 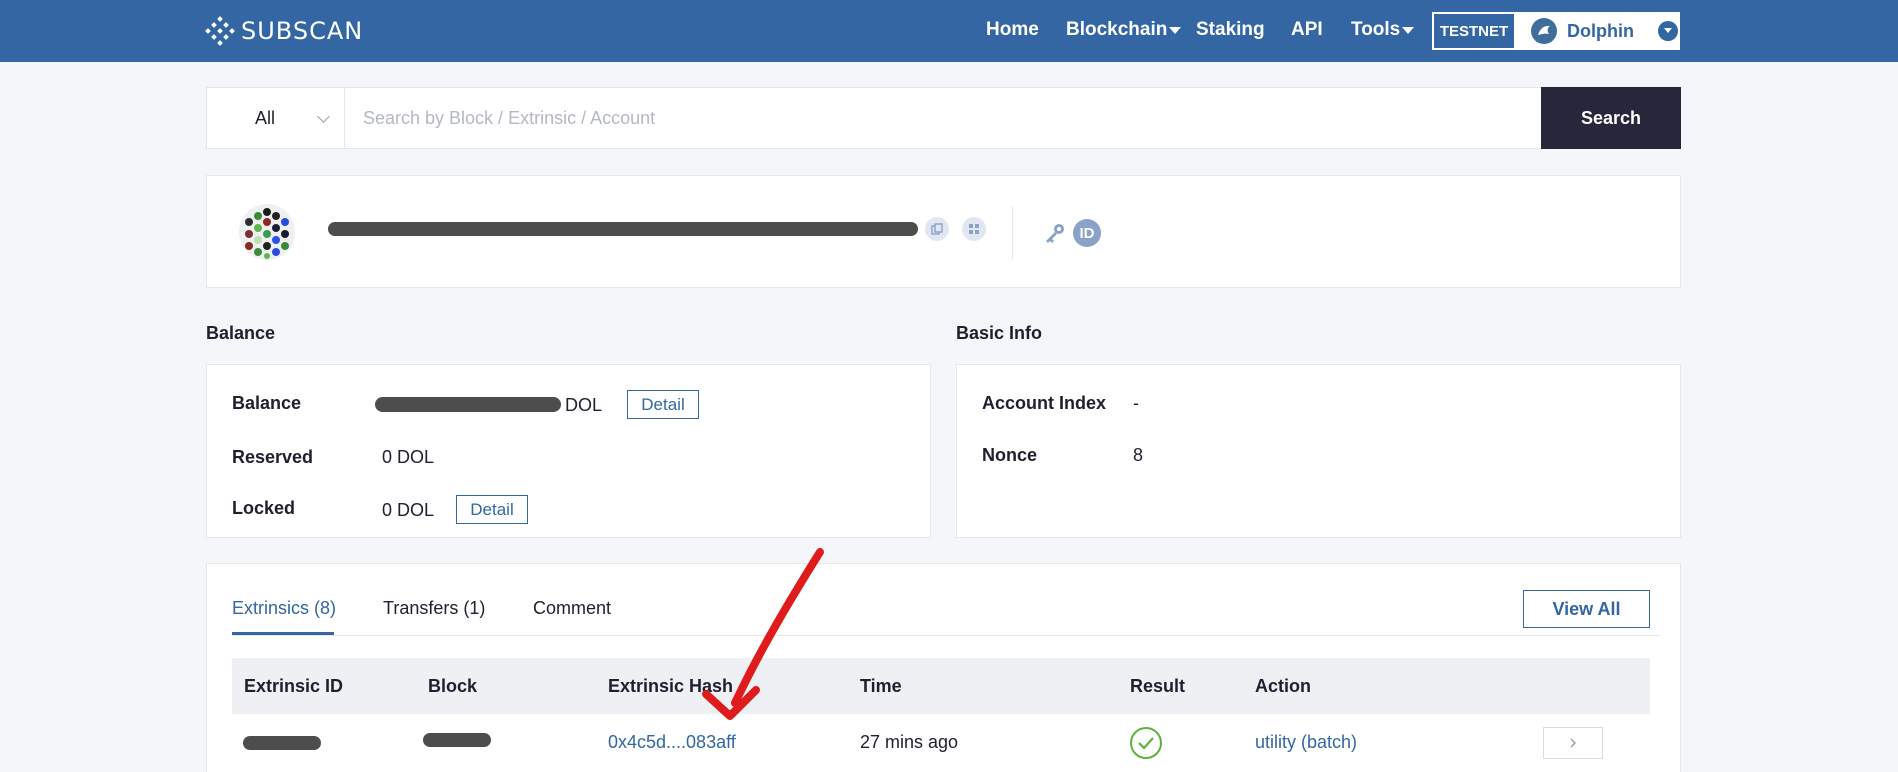 I want to click on locked-value: 0 DOL, so click(x=408, y=510).